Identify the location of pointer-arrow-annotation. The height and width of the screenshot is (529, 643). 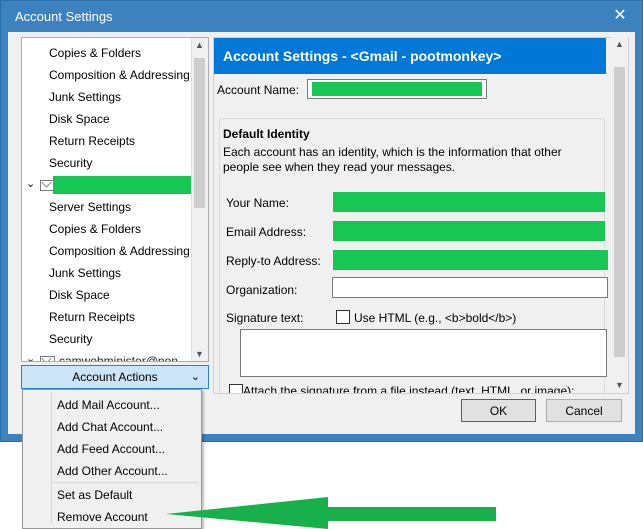
(331, 513).